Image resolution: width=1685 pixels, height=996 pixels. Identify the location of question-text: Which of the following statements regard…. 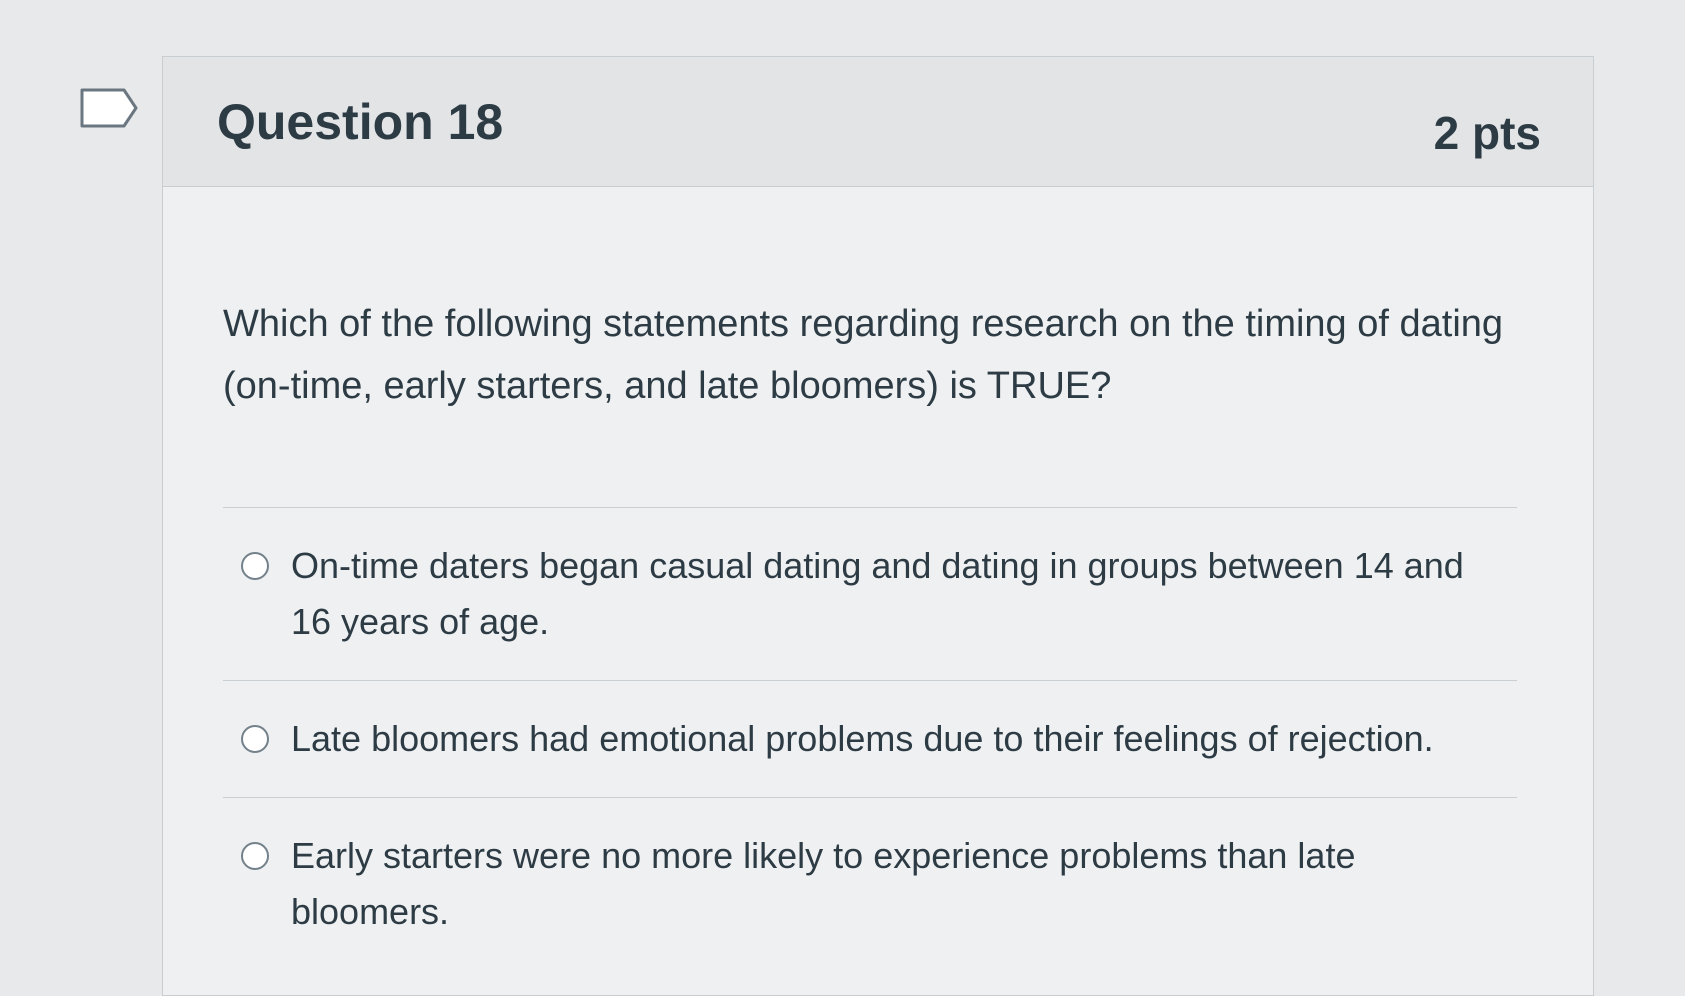
(863, 355).